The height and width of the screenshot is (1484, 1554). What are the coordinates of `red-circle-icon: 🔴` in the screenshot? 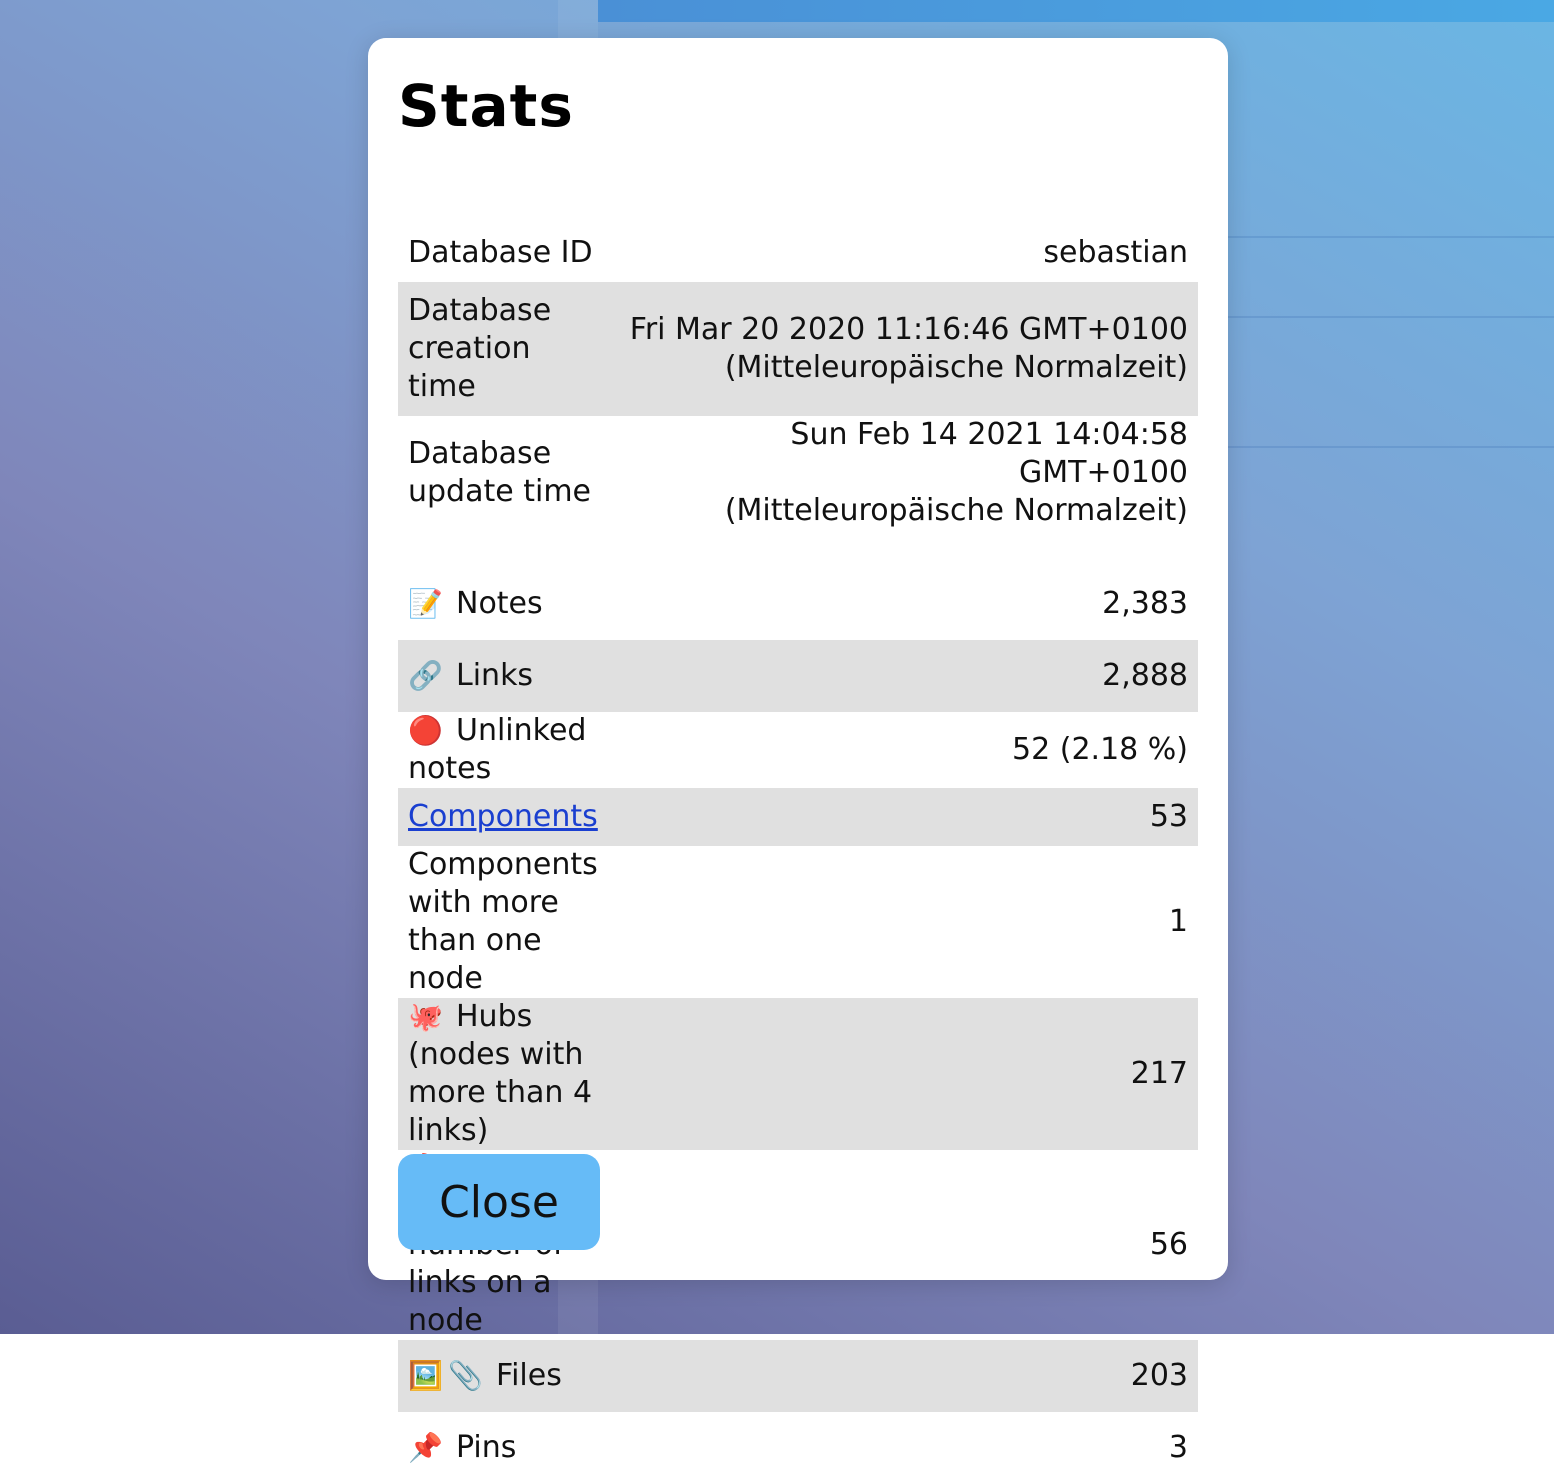 It's located at (425, 730).